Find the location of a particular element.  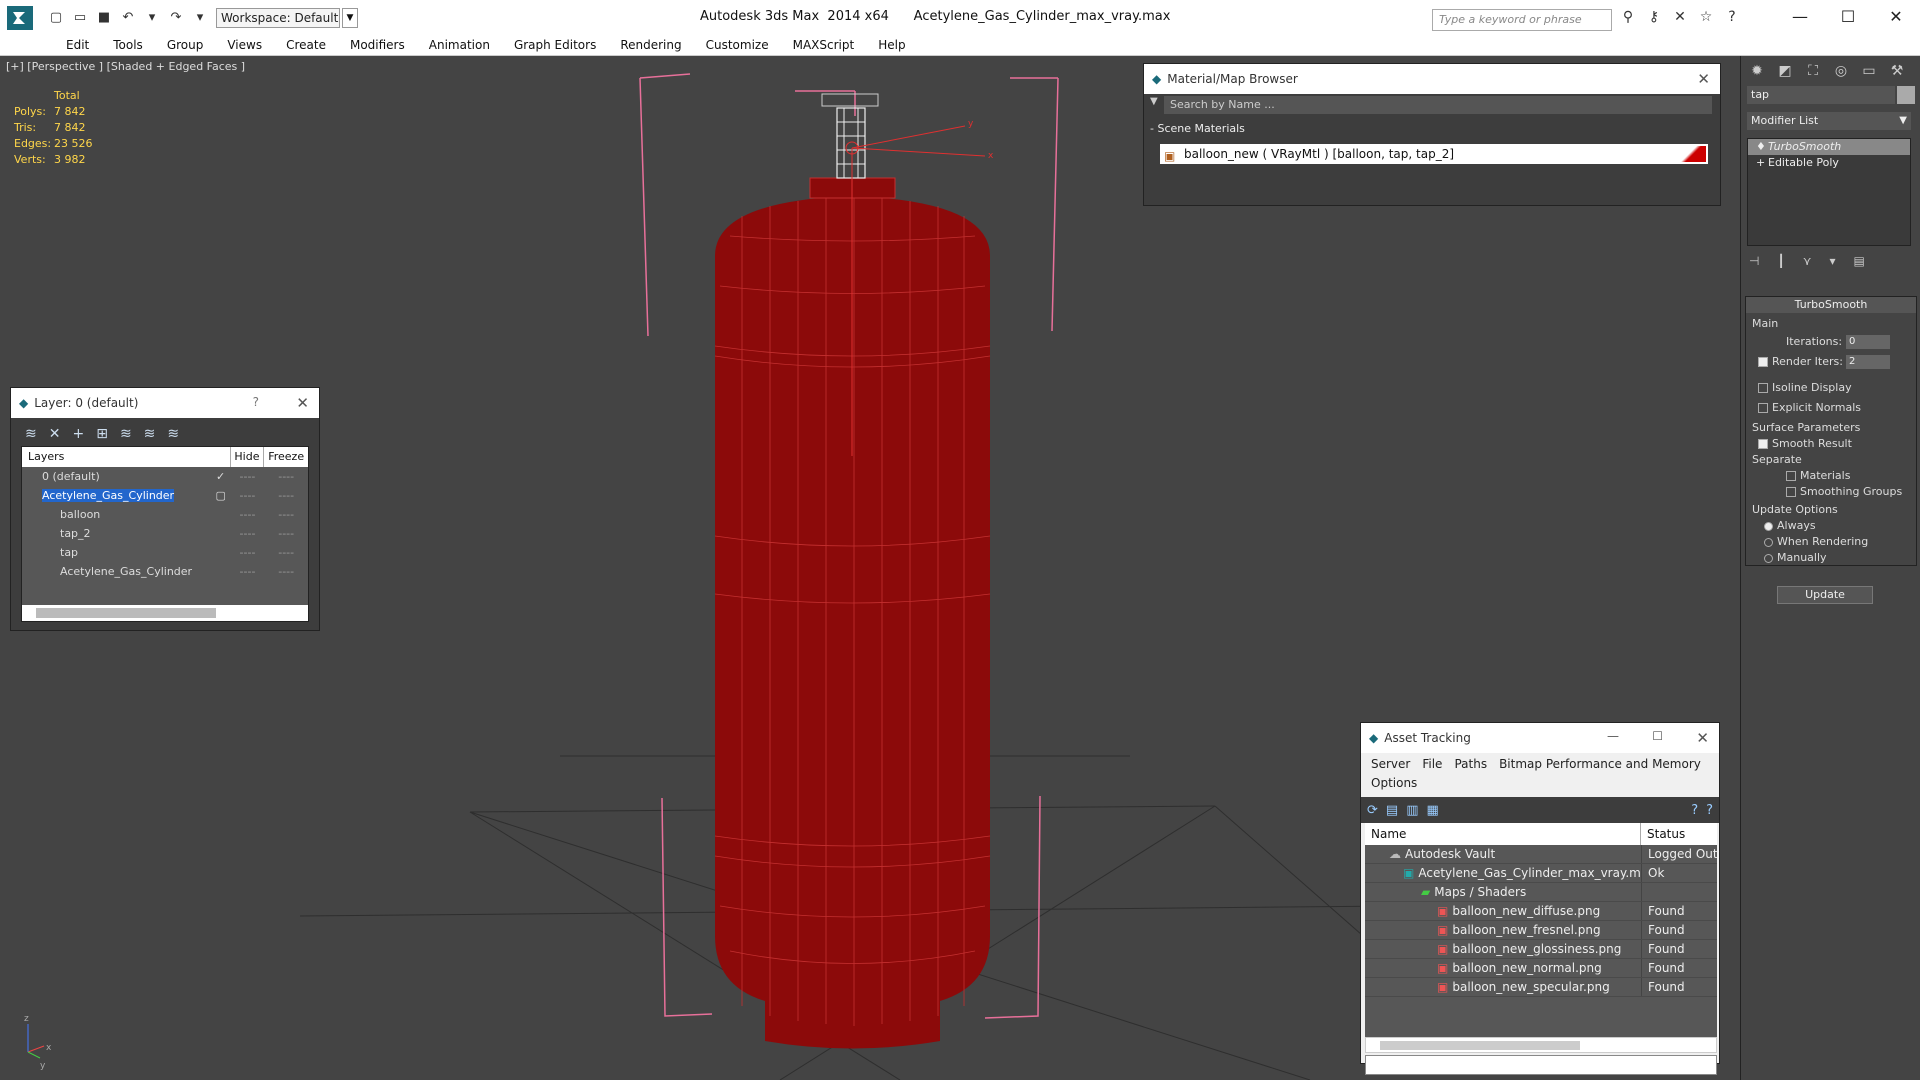

iterations-spinner: 0 is located at coordinates (1868, 342).